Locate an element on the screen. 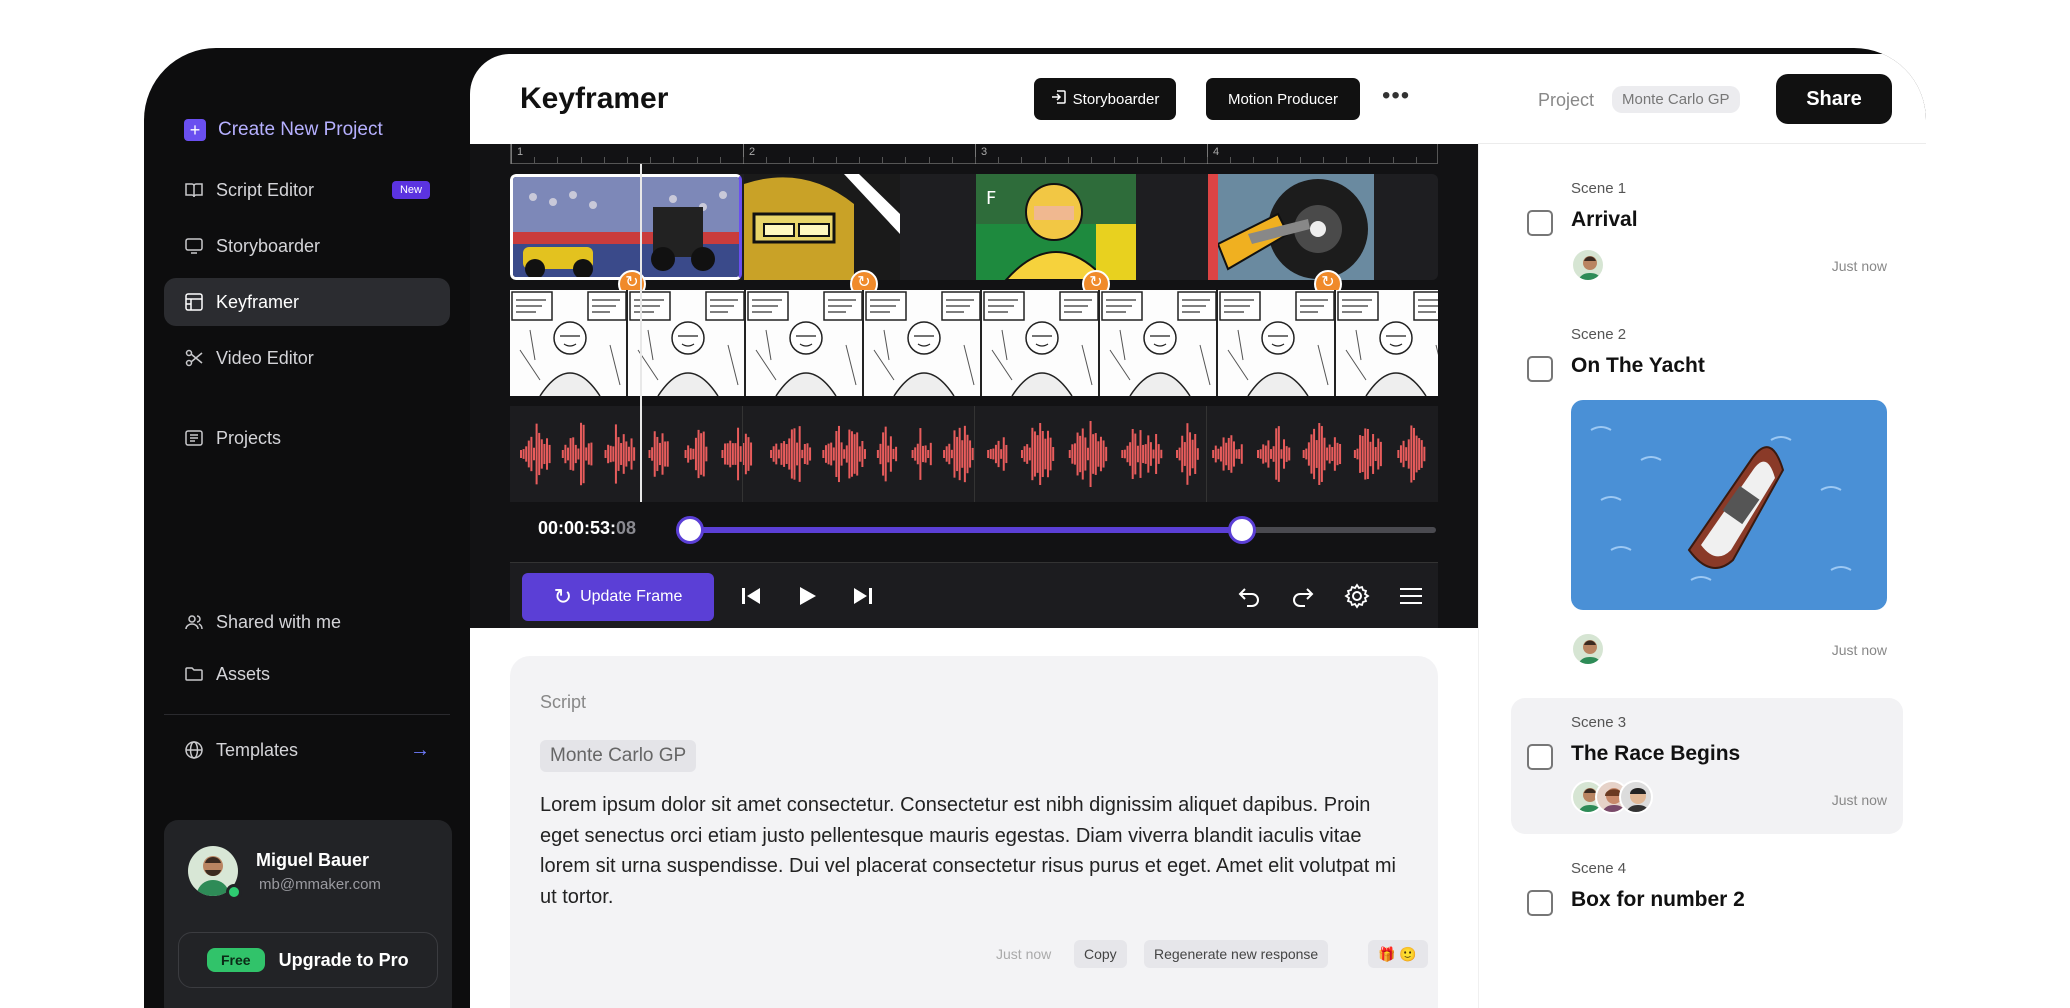 The height and width of the screenshot is (1008, 2070). copy-button: Copy is located at coordinates (1100, 954).